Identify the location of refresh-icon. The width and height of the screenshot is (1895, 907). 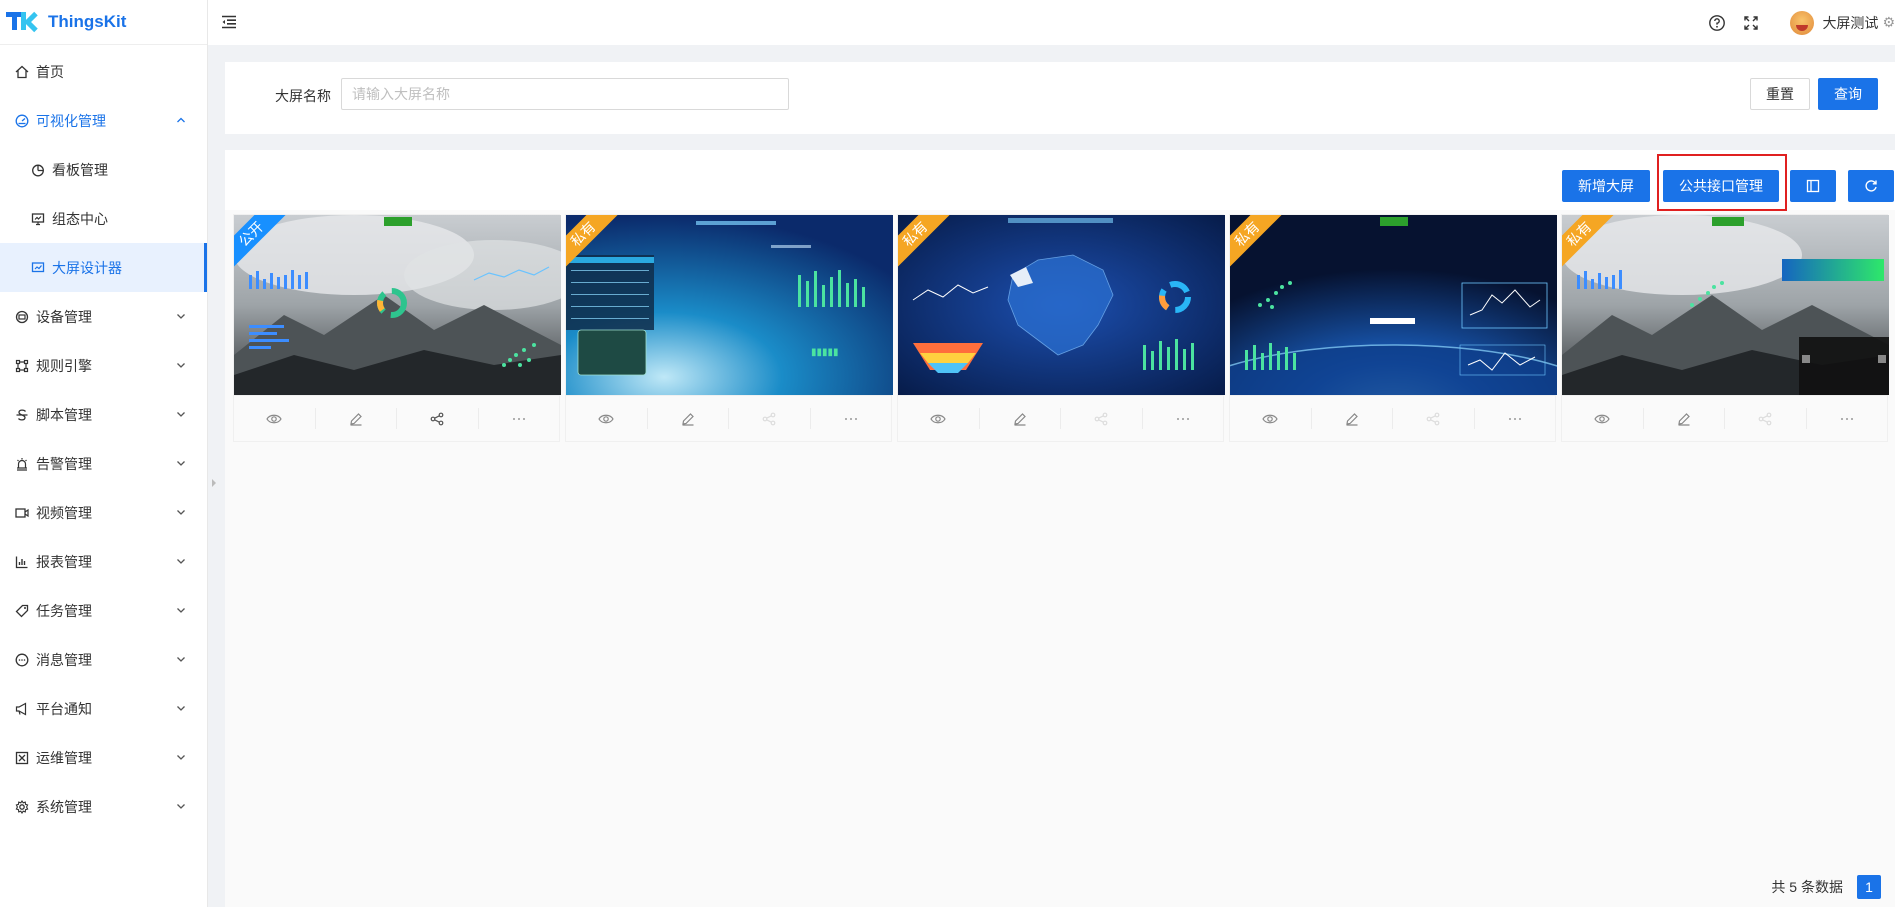
(1871, 186).